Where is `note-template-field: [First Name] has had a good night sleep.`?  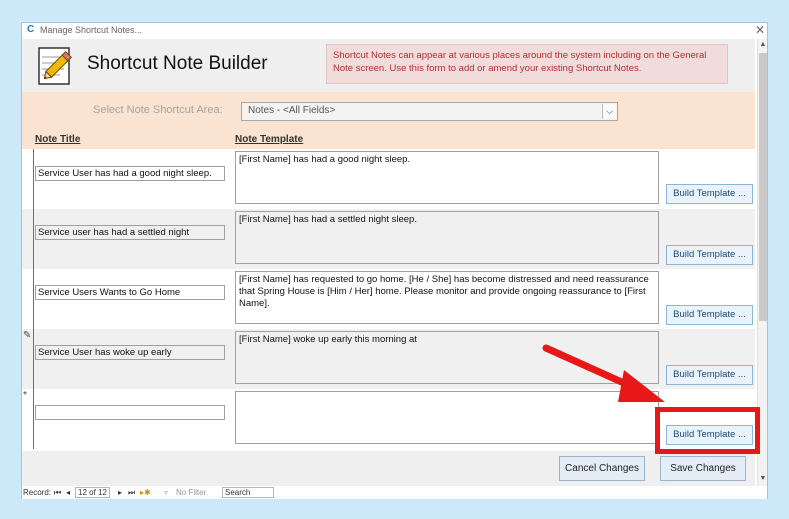
note-template-field: [First Name] has had a good night sleep. is located at coordinates (447, 177).